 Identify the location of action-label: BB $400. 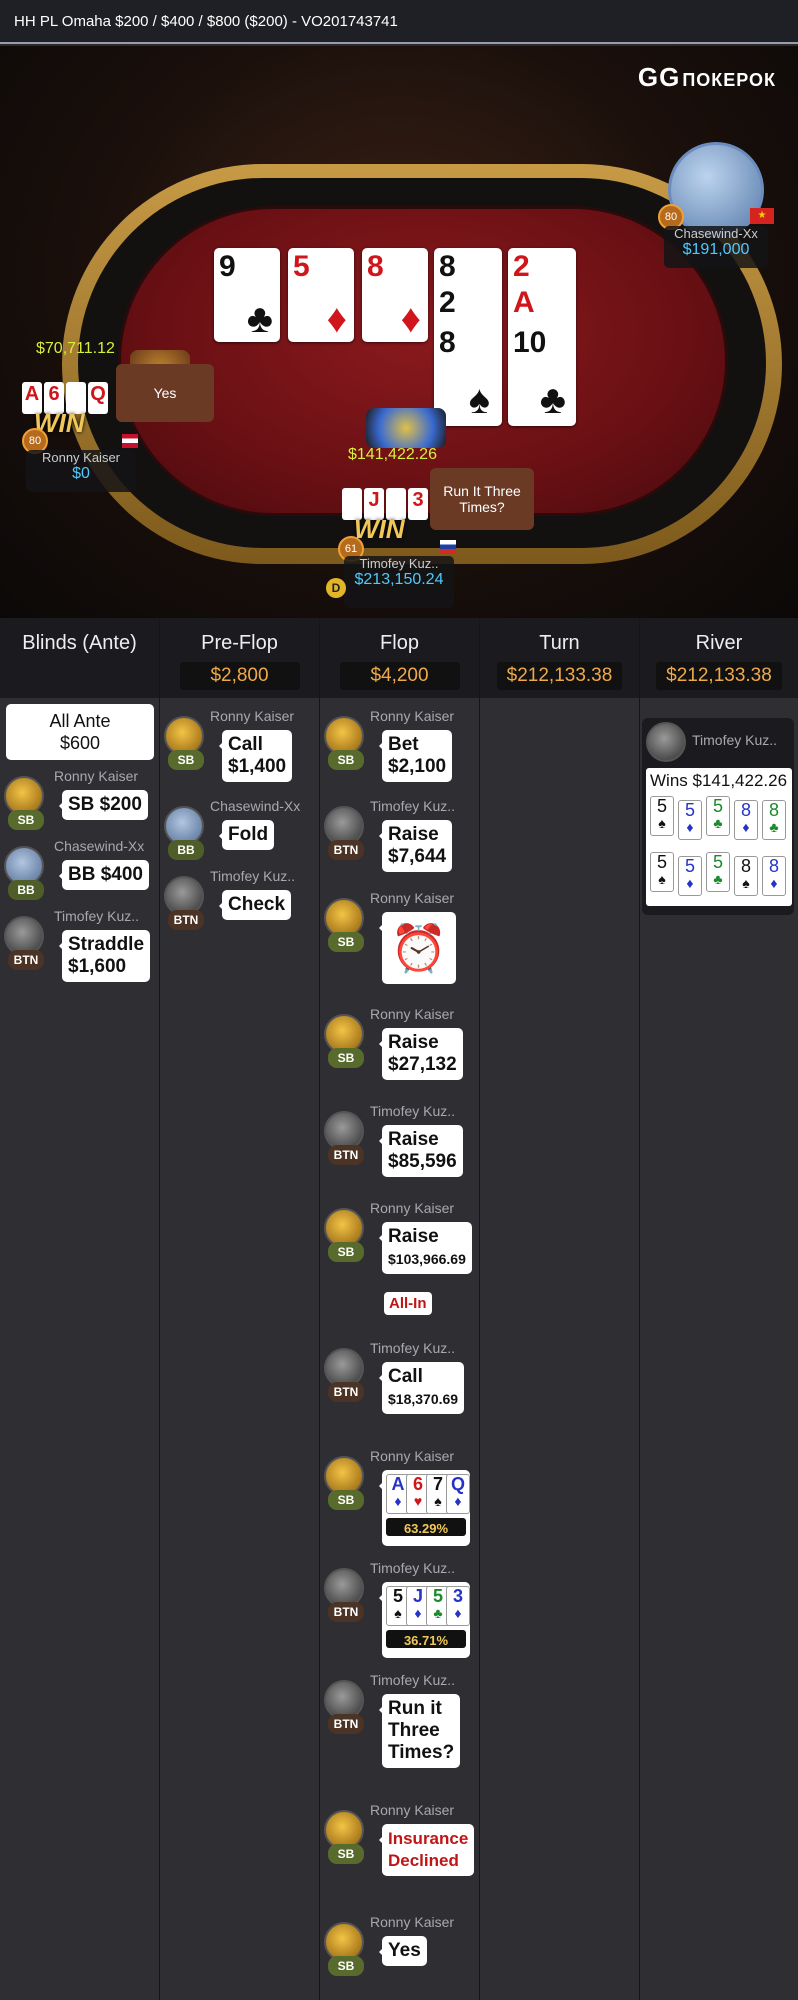
(104, 875).